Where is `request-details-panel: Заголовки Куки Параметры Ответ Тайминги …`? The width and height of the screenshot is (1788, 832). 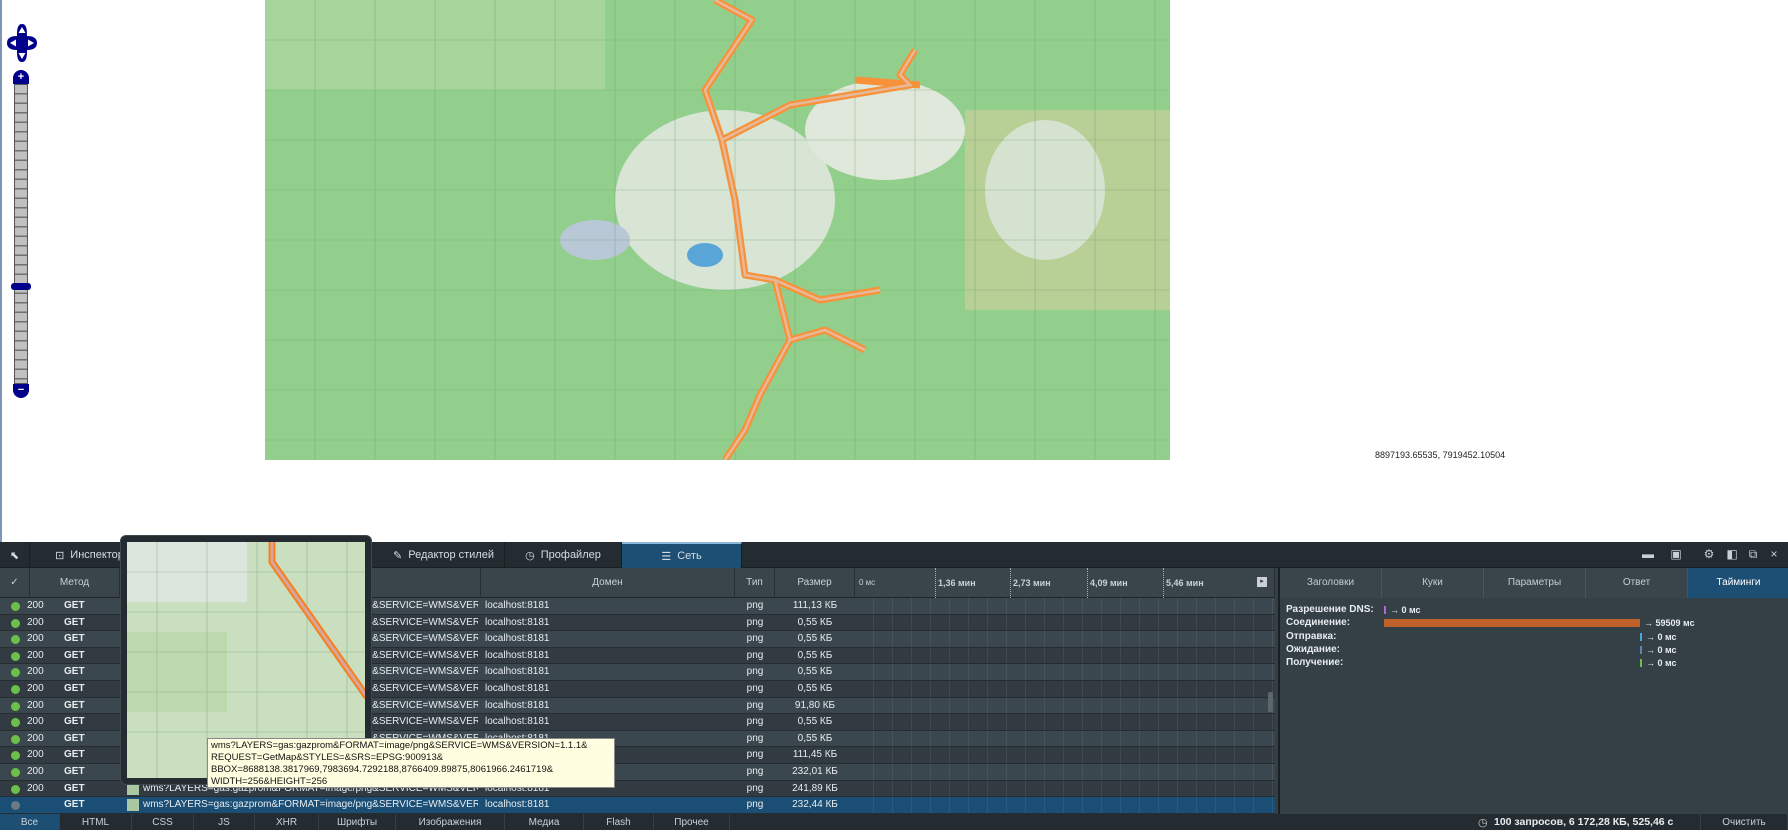 request-details-panel: Заголовки Куки Параметры Ответ Тайминги … is located at coordinates (1533, 691).